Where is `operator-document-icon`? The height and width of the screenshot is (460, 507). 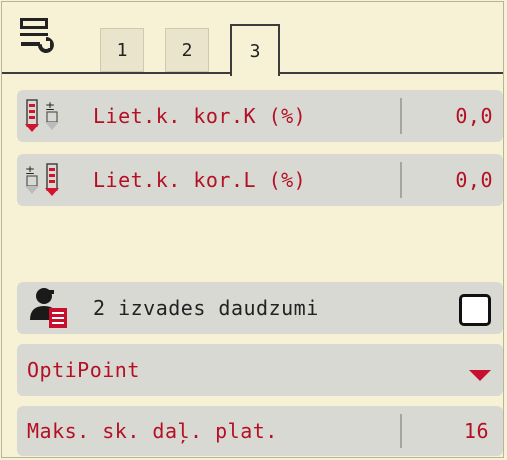
operator-document-icon is located at coordinates (48, 308).